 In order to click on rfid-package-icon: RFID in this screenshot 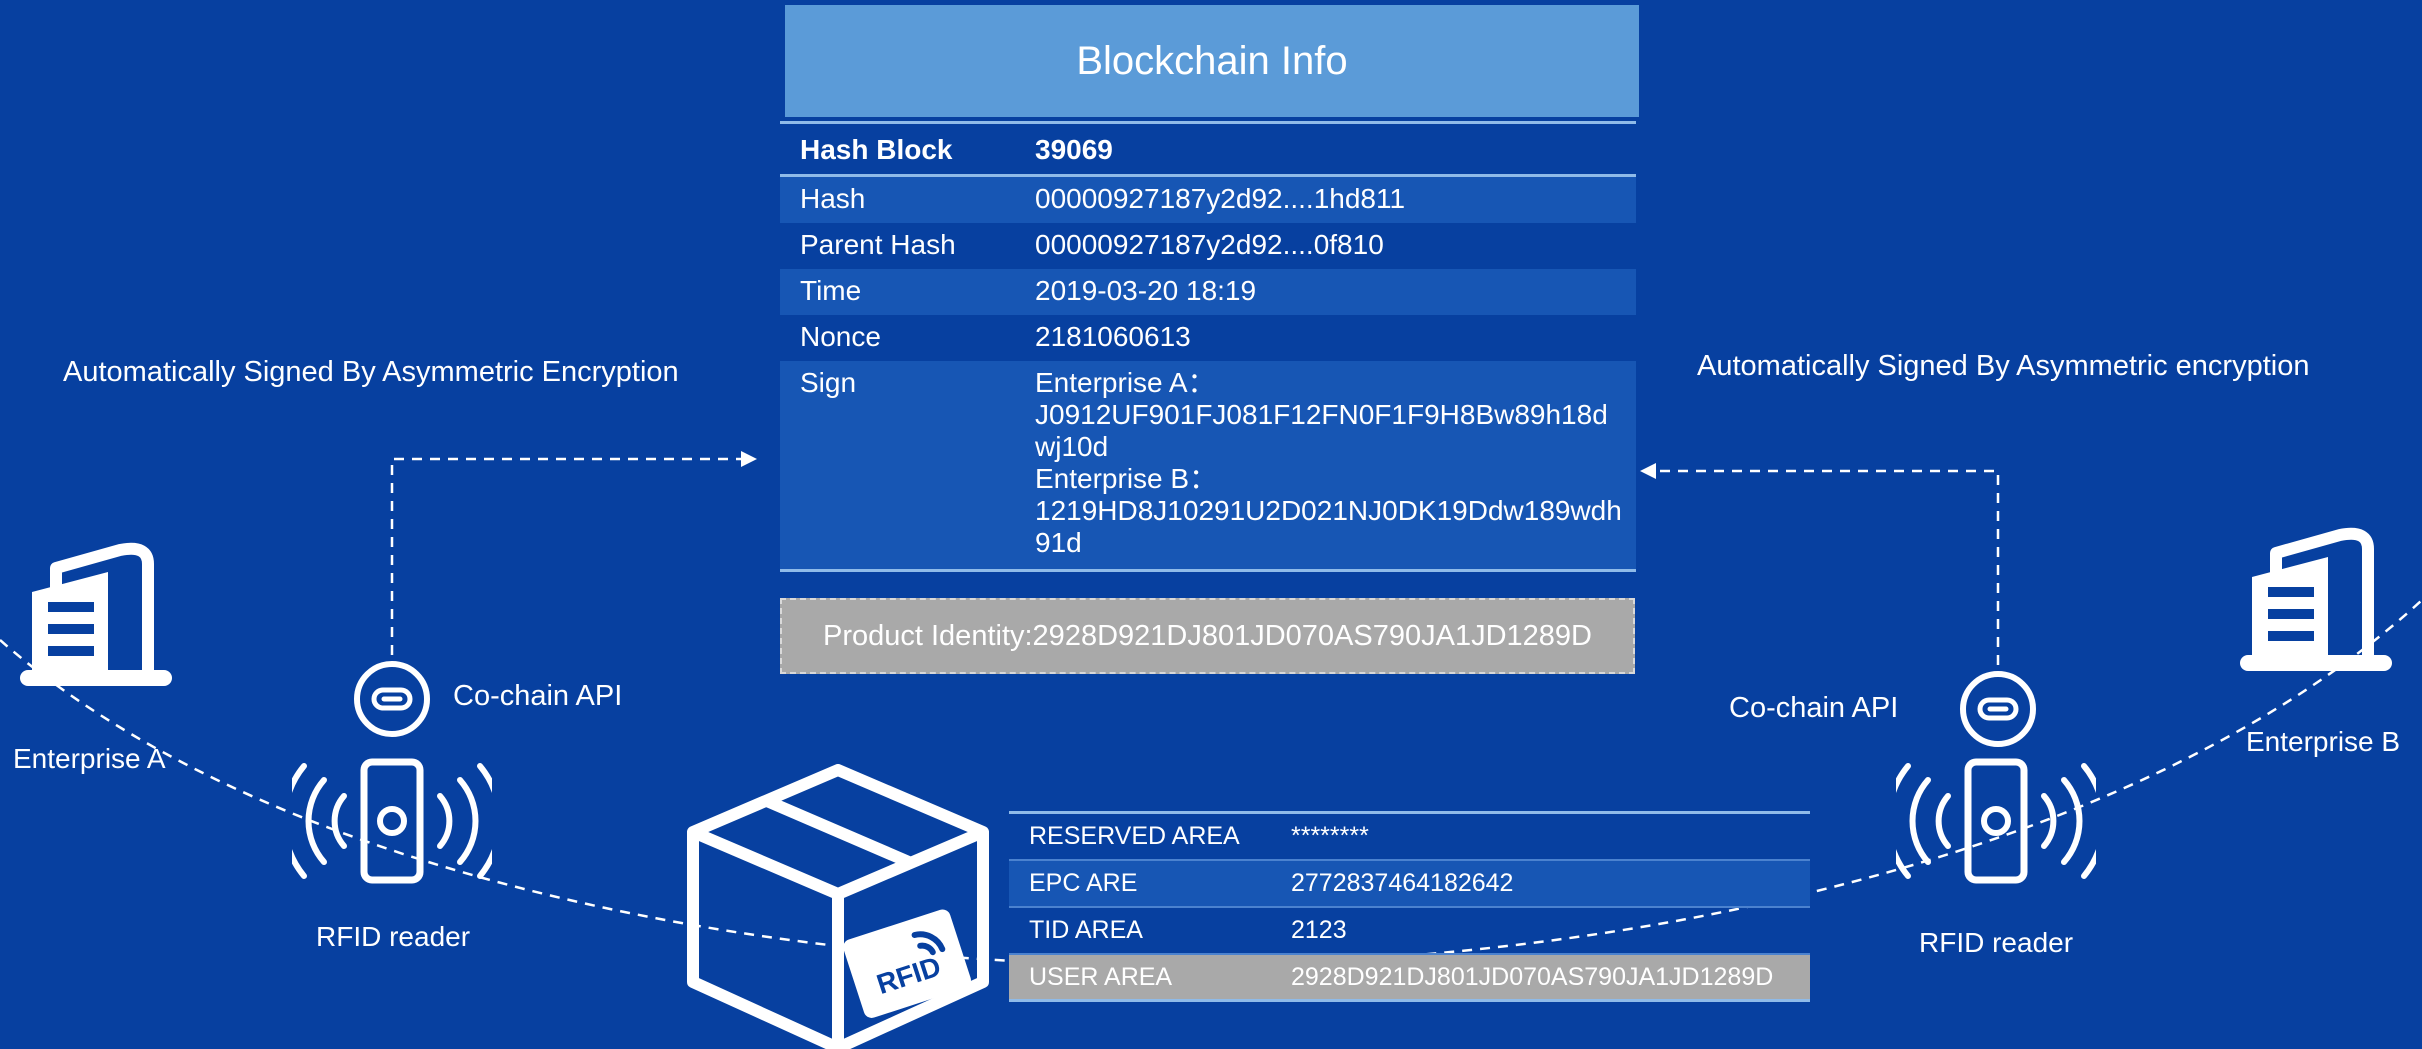, I will do `click(838, 906)`.